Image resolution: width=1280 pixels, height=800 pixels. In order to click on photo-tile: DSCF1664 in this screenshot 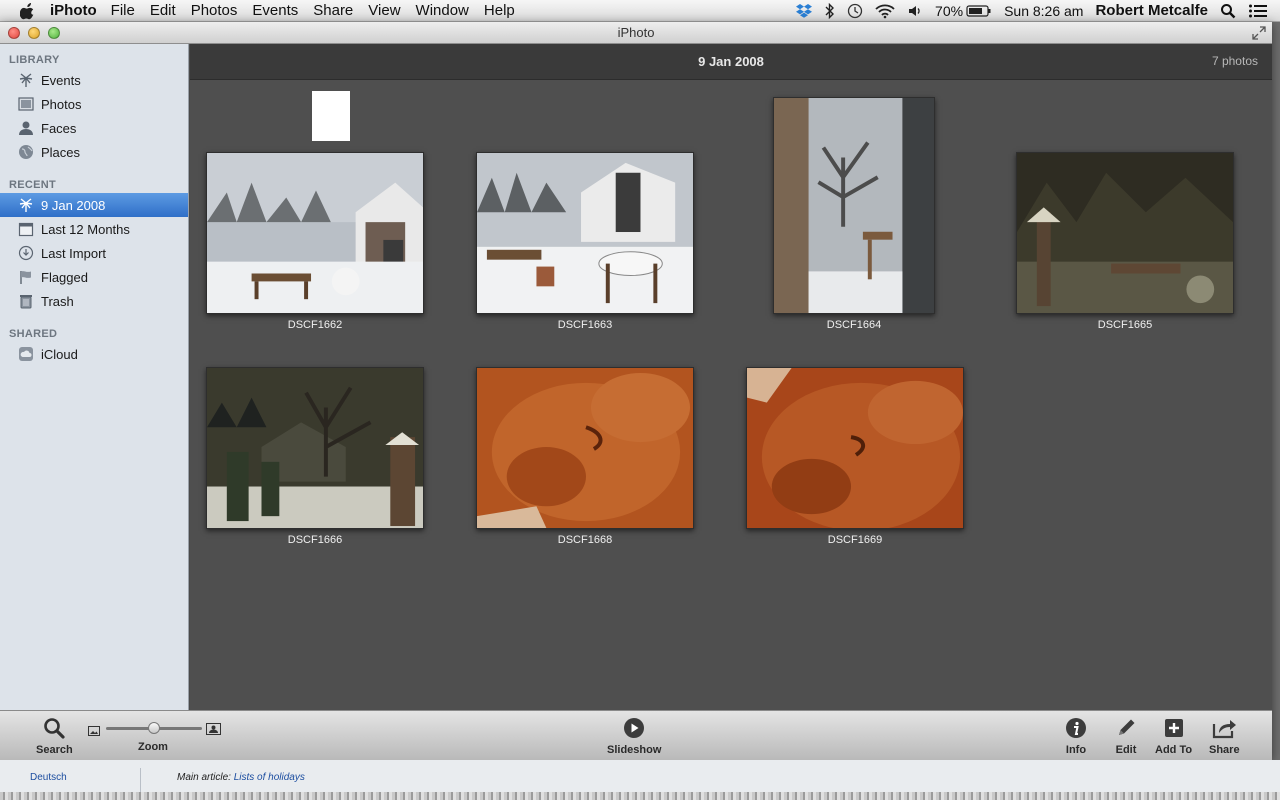, I will do `click(854, 217)`.